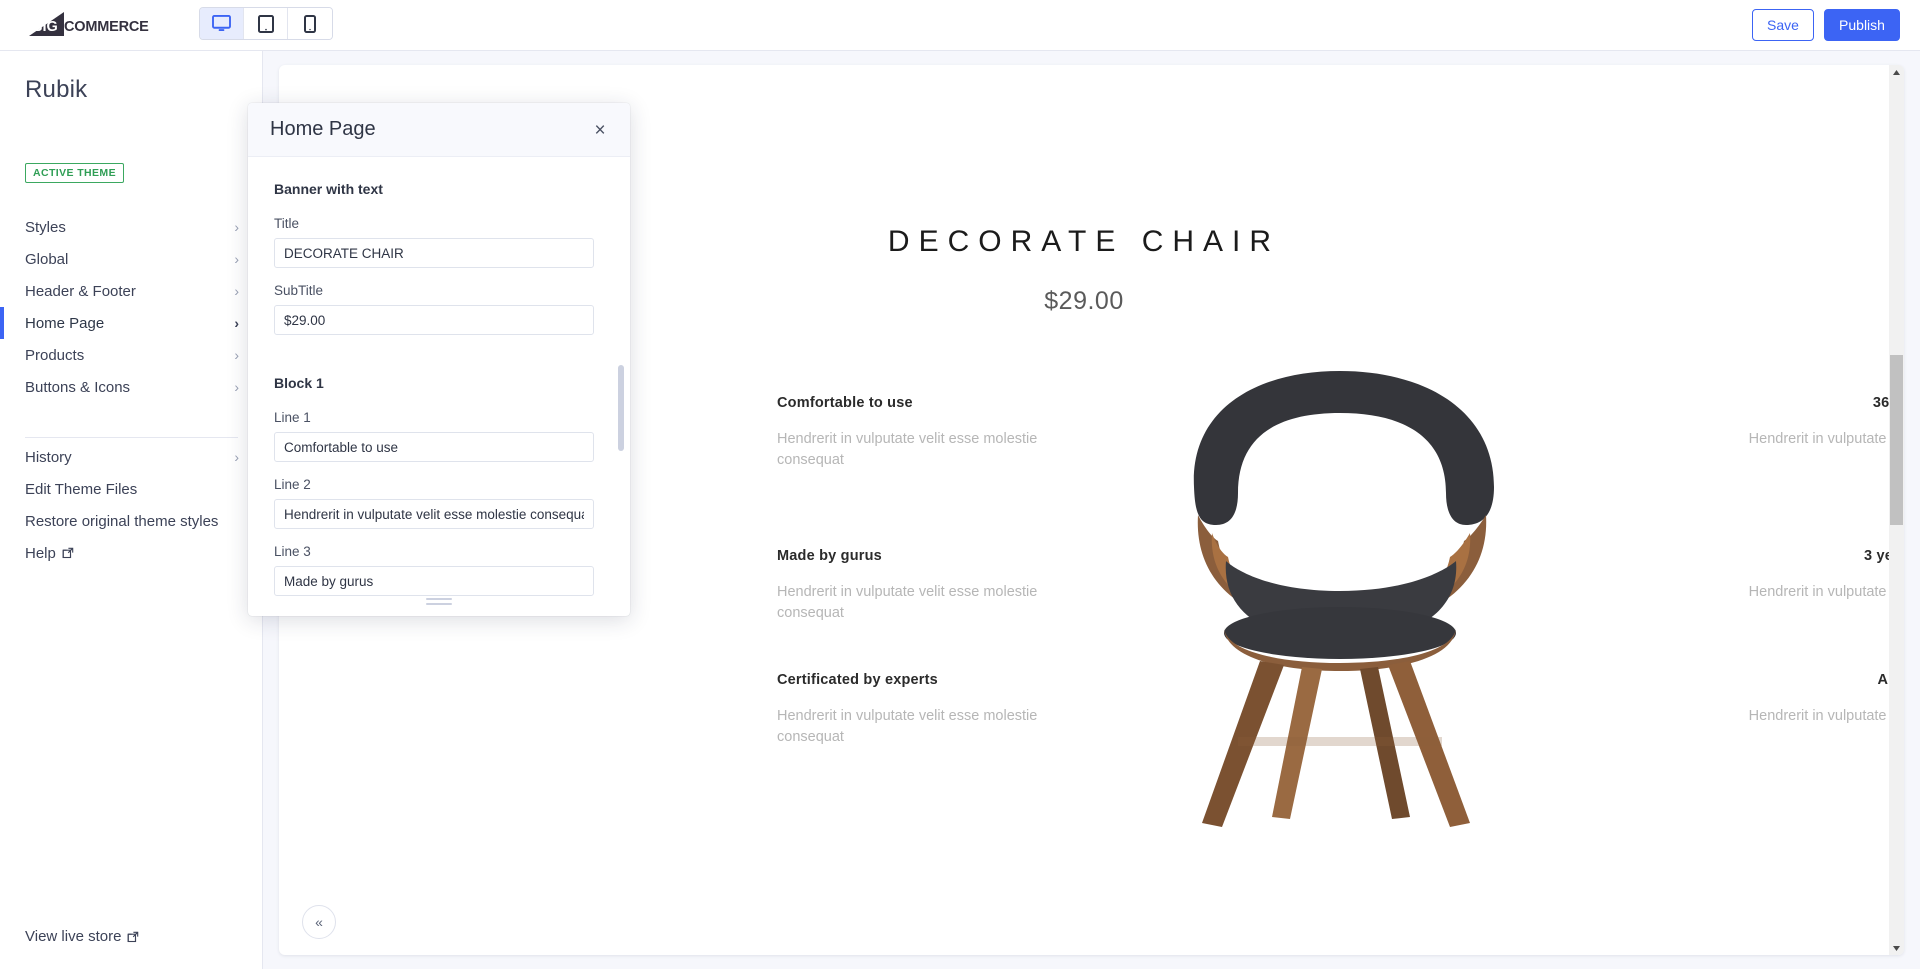  What do you see at coordinates (292, 484) in the screenshot?
I see `field-label: Line 2` at bounding box center [292, 484].